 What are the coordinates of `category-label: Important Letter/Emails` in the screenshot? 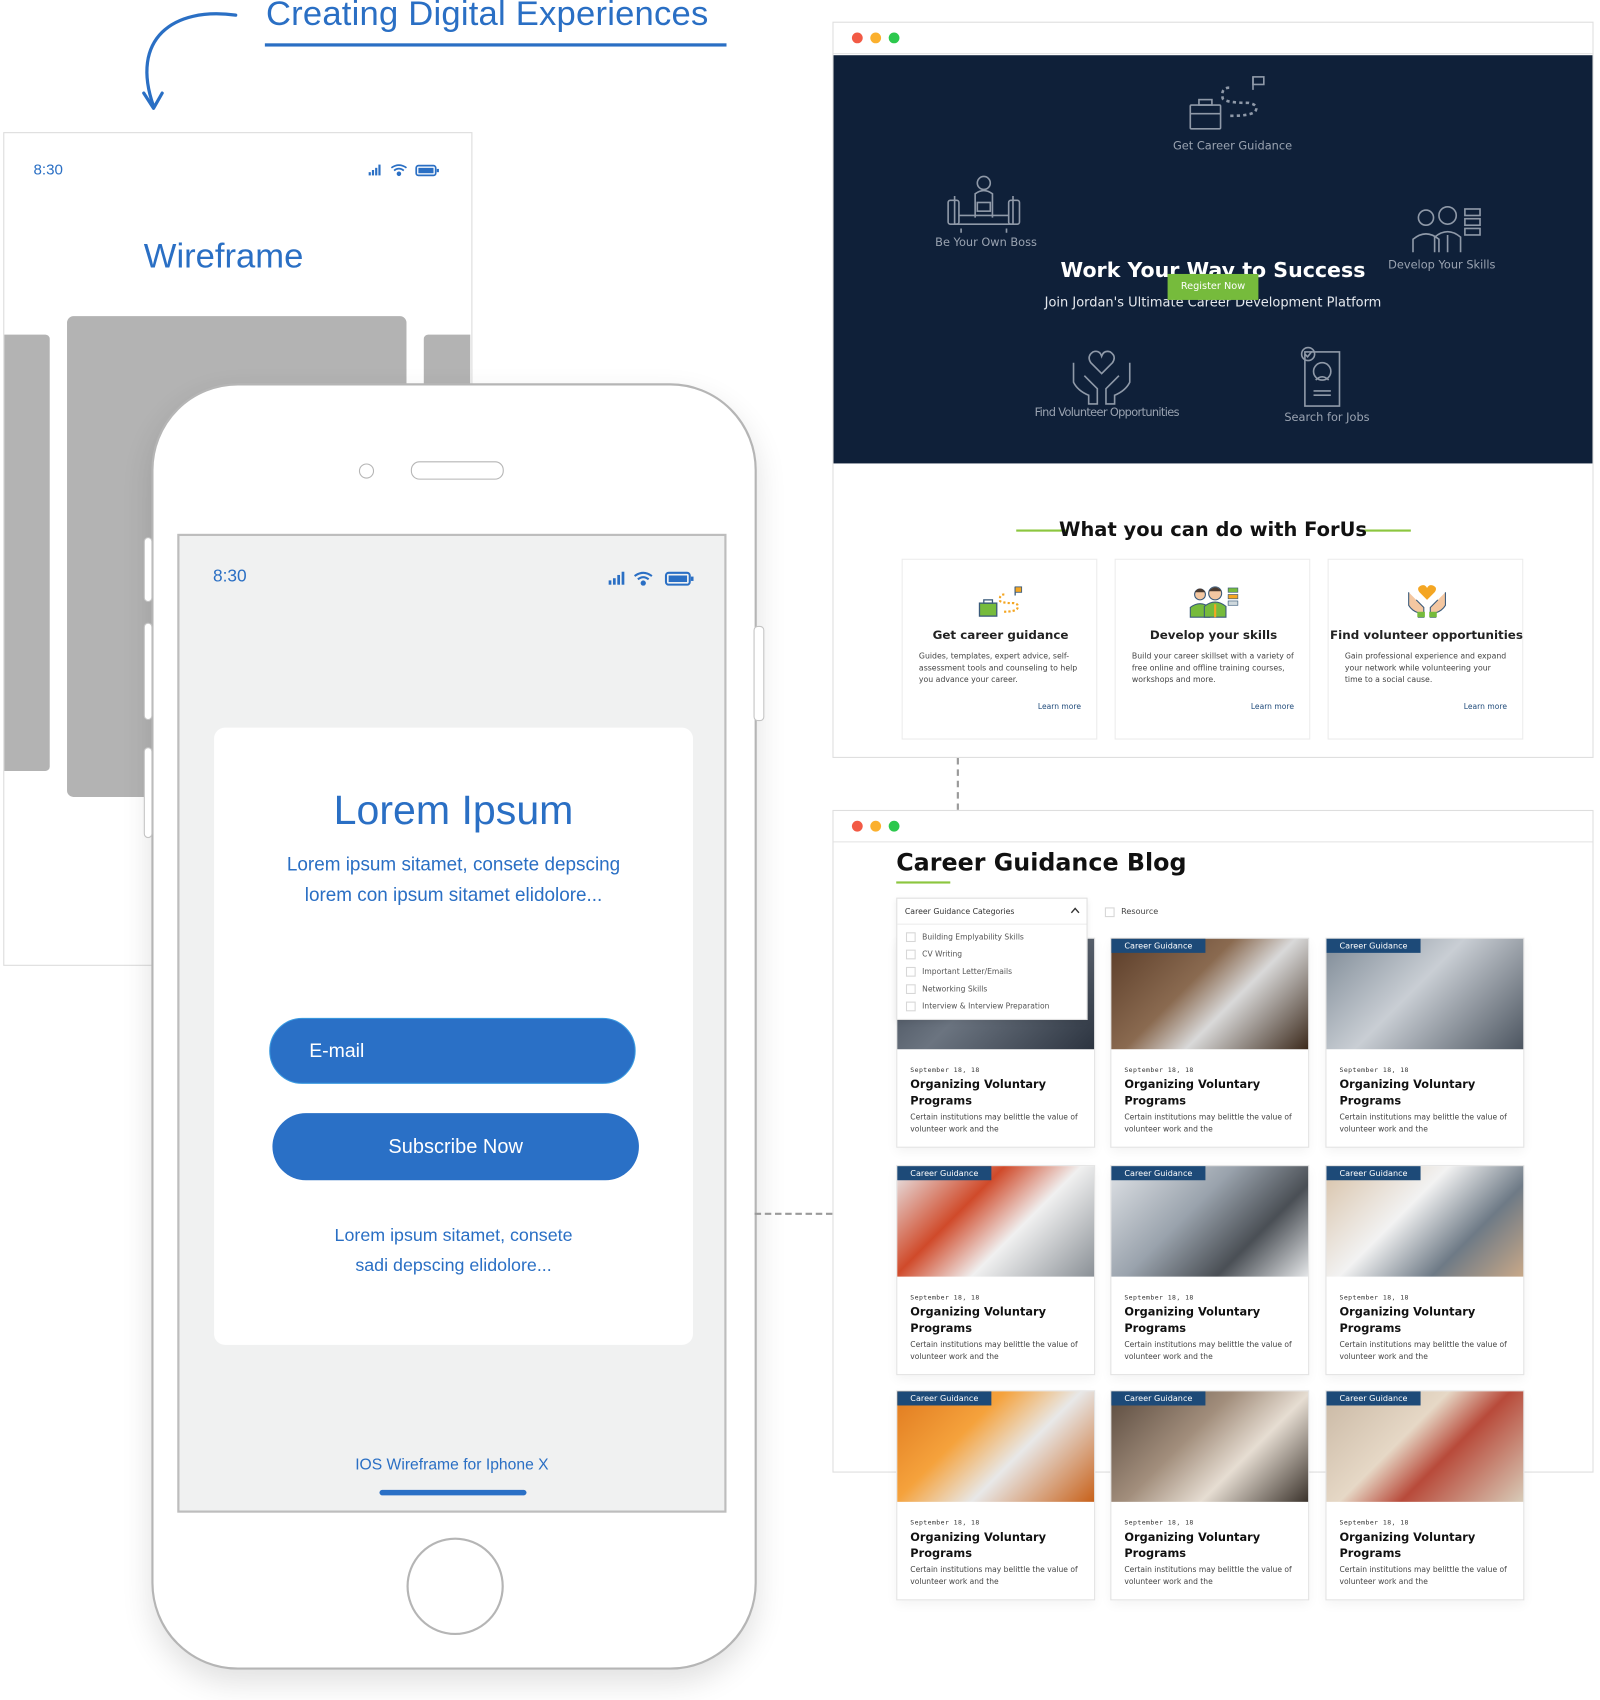 It's located at (967, 972).